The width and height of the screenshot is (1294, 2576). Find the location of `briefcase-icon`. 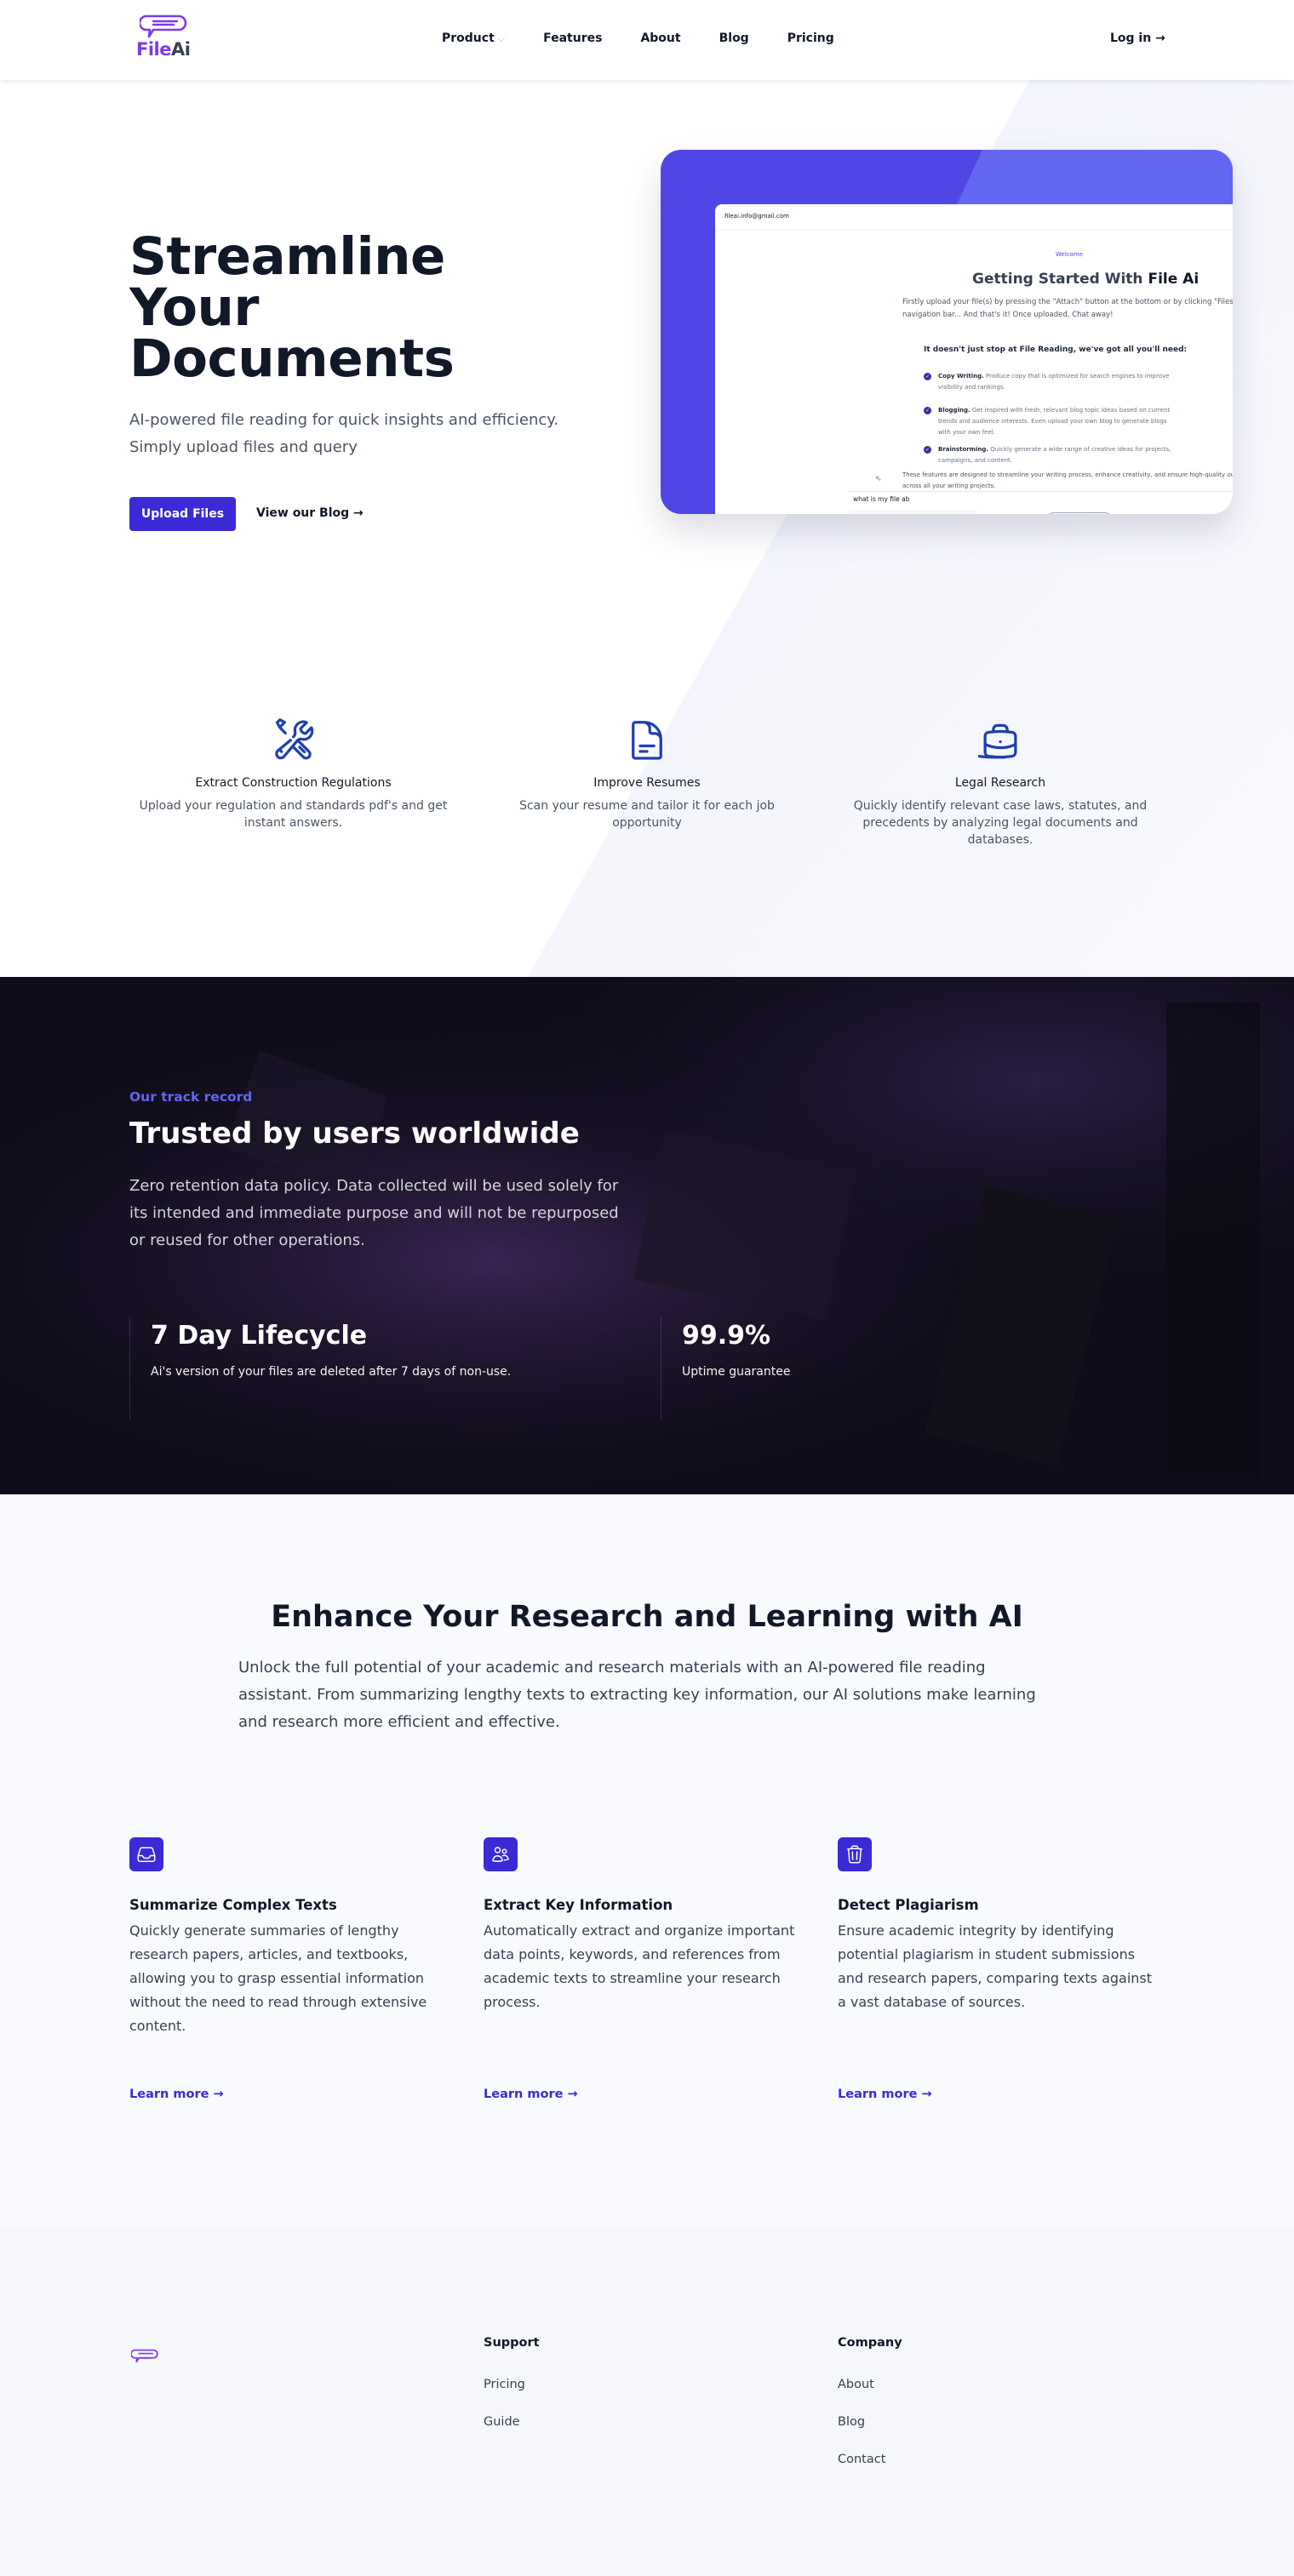

briefcase-icon is located at coordinates (998, 741).